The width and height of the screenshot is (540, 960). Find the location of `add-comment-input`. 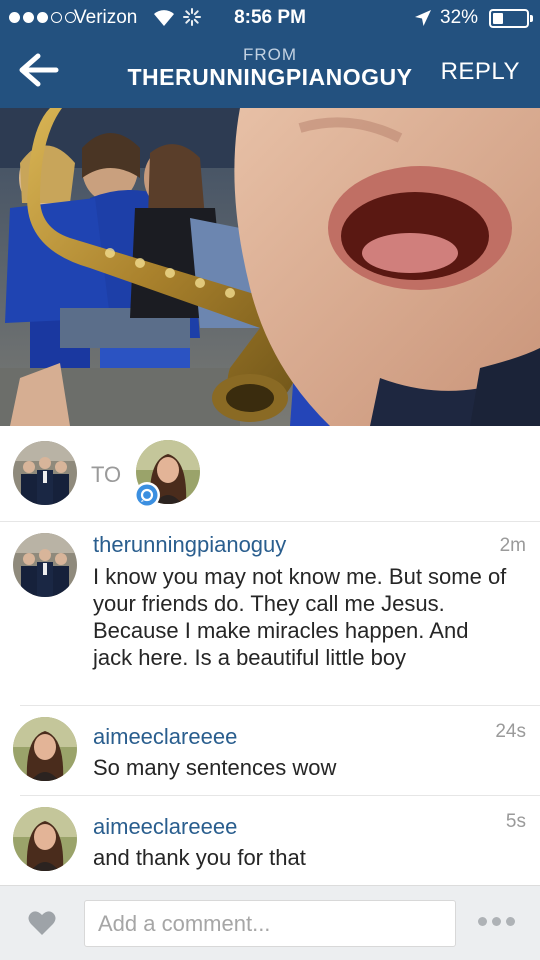

add-comment-input is located at coordinates (270, 923).